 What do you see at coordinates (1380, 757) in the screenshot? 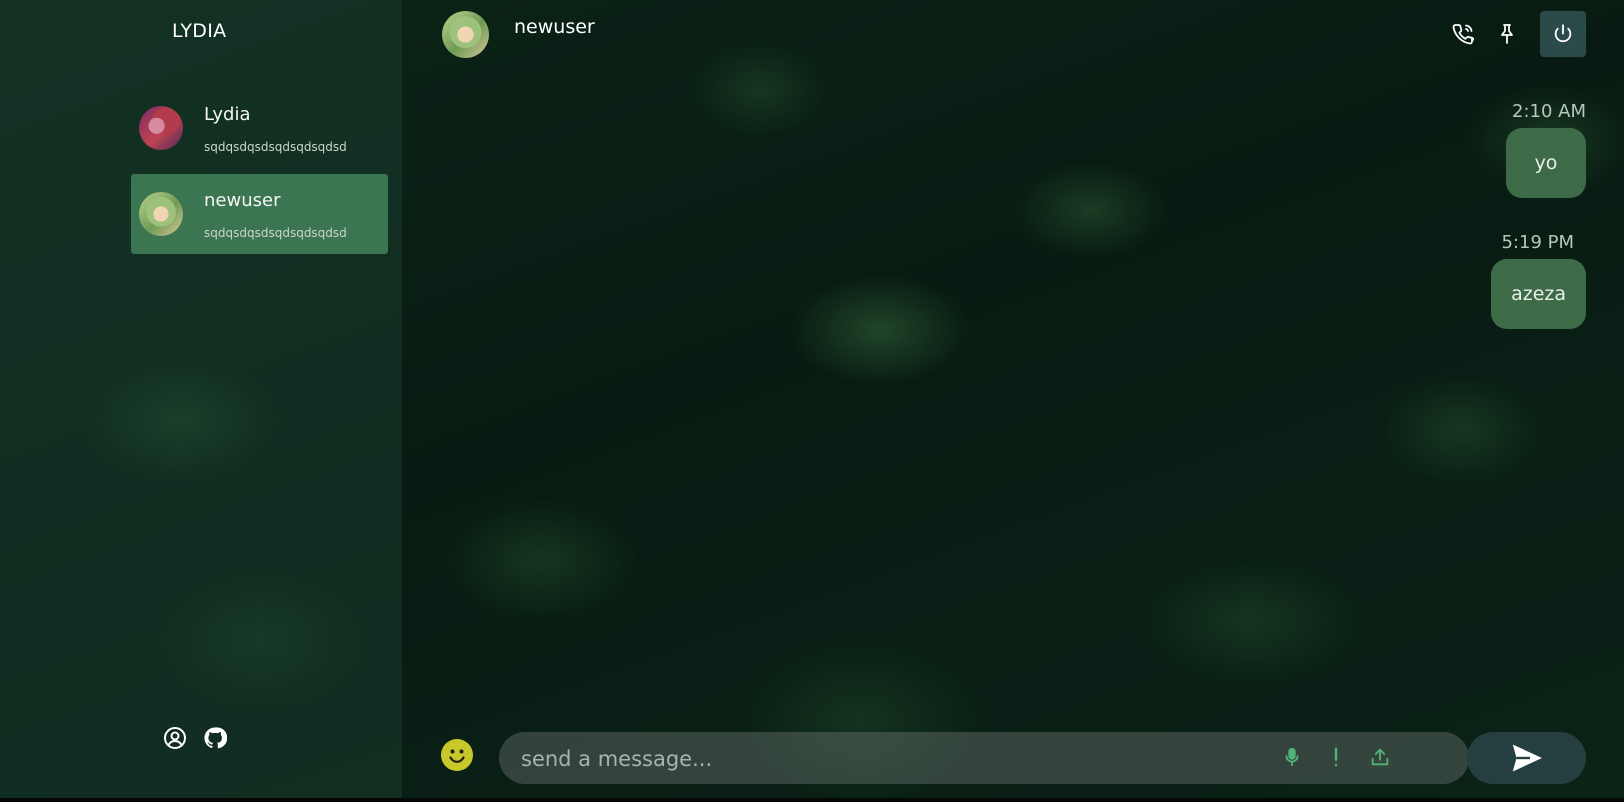
I see `upload-icon` at bounding box center [1380, 757].